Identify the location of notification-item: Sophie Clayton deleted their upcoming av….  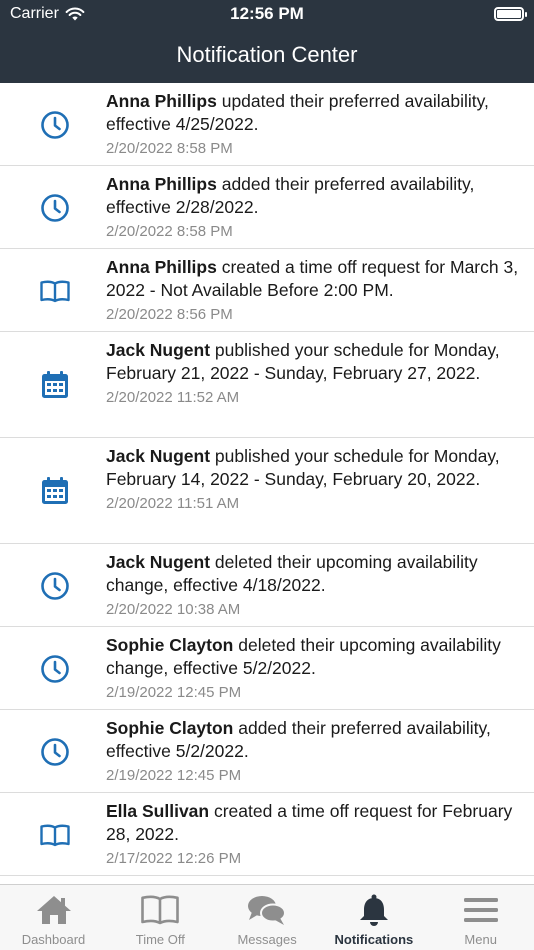
(267, 668).